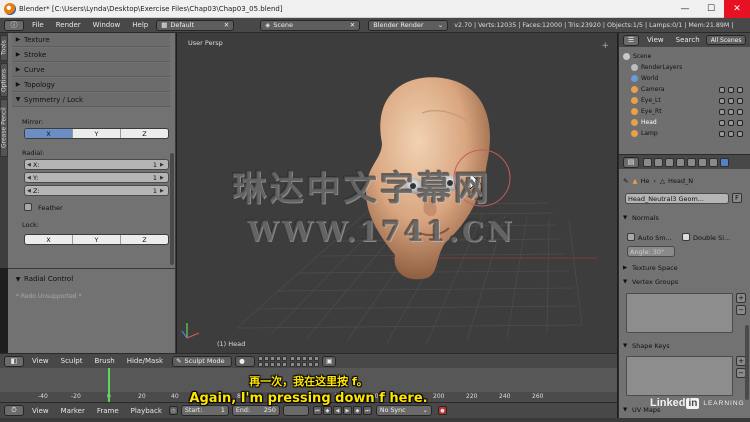 This screenshot has height=422, width=750. Describe the element at coordinates (73, 411) in the screenshot. I see `menu-marker: Marker` at that location.